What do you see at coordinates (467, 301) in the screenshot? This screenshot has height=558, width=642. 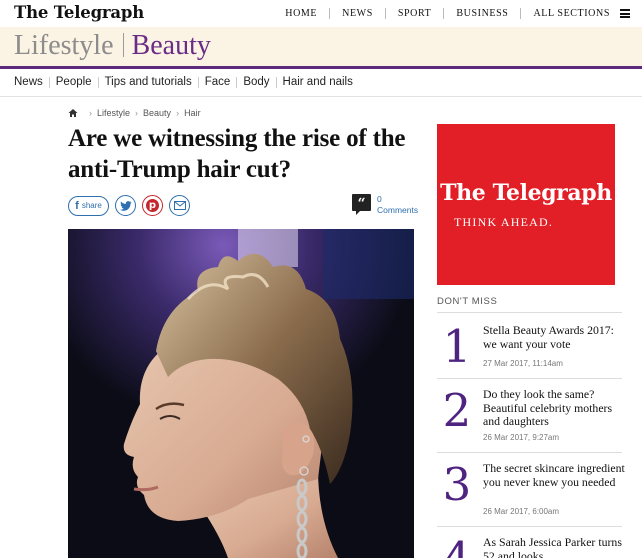 I see `dont-miss-heading: DON'T MISS` at bounding box center [467, 301].